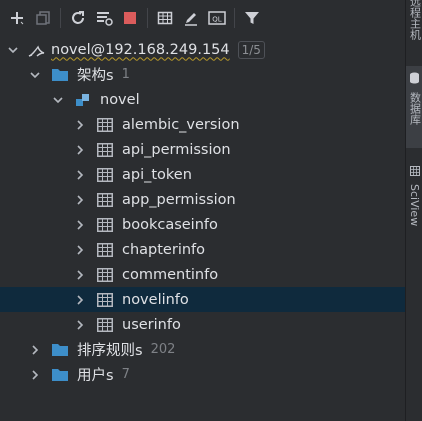 Image resolution: width=422 pixels, height=421 pixels. I want to click on tree-row-schemas-folder: 架构s 1, so click(202, 74).